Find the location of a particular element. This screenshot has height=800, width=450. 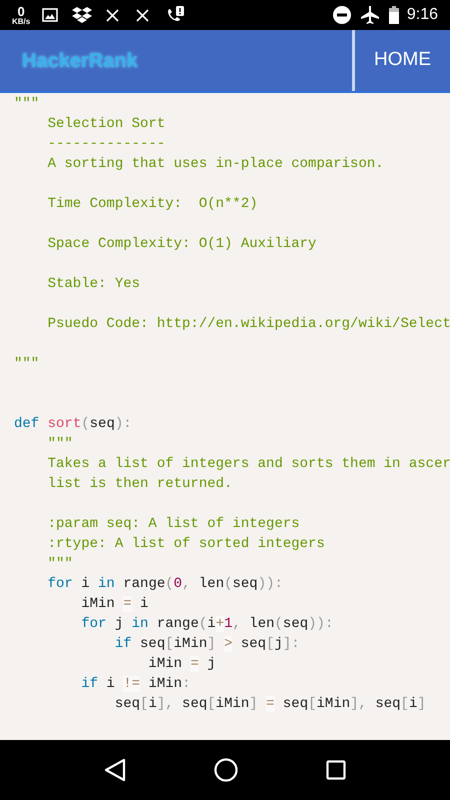

code-line: seq[i], seq[iMin] = seq[iMin], seq[i] is located at coordinates (270, 704).